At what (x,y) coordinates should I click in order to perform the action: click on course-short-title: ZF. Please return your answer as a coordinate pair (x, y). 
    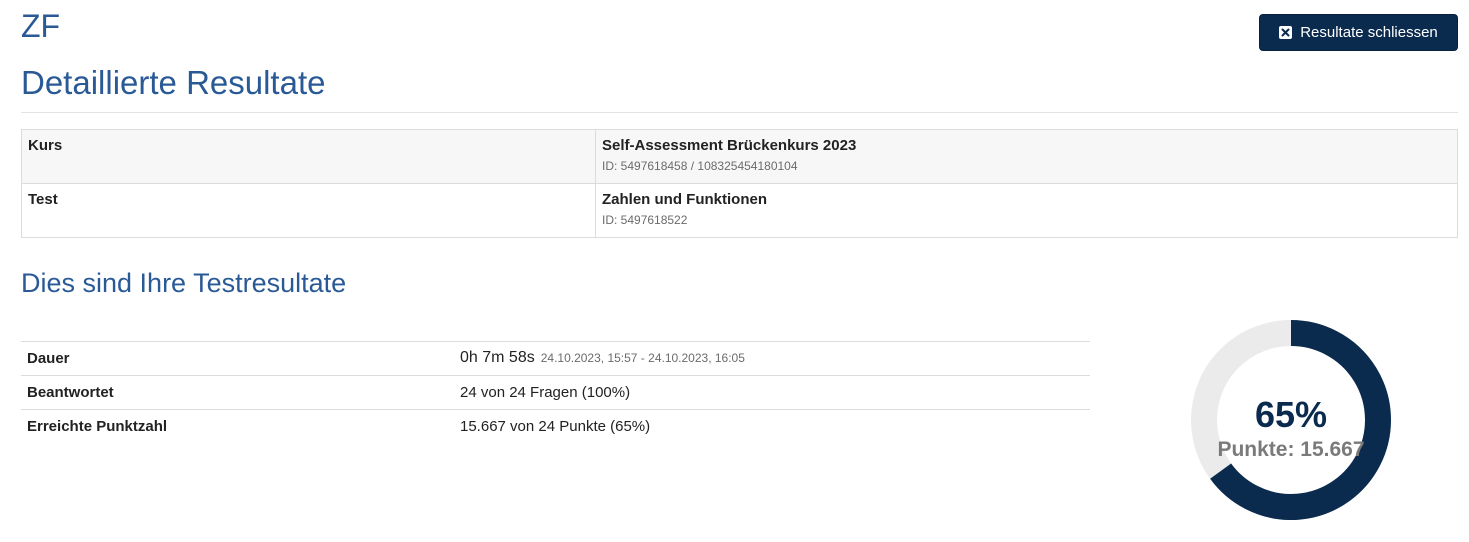
    Looking at the image, I should click on (41, 26).